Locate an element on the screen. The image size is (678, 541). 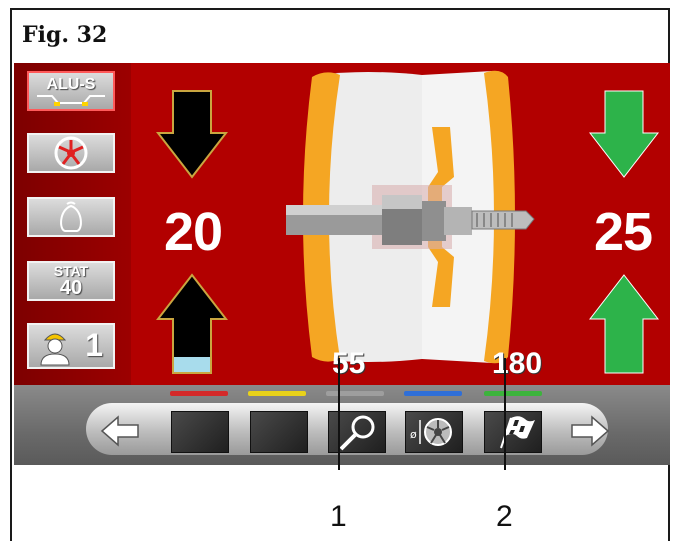
svg-text: ø is located at coordinates (413, 434).